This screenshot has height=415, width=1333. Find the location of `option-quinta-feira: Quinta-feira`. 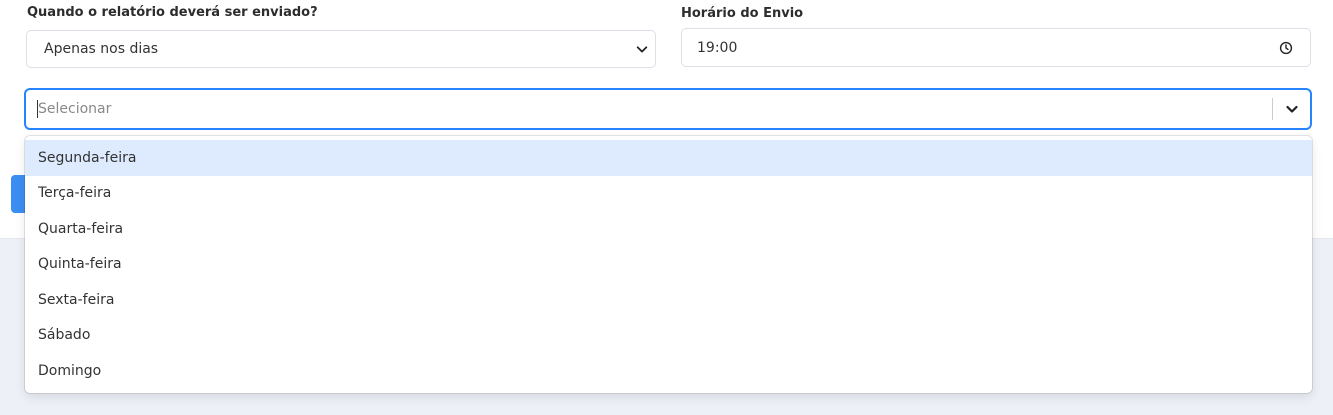

option-quinta-feira: Quinta-feira is located at coordinates (668, 265).